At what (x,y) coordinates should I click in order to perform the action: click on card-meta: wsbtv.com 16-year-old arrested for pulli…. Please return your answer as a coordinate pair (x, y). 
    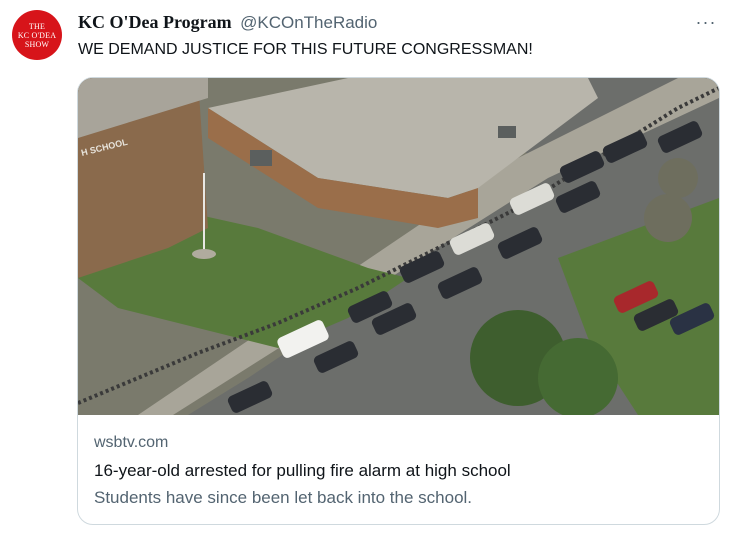
    Looking at the image, I should click on (398, 471).